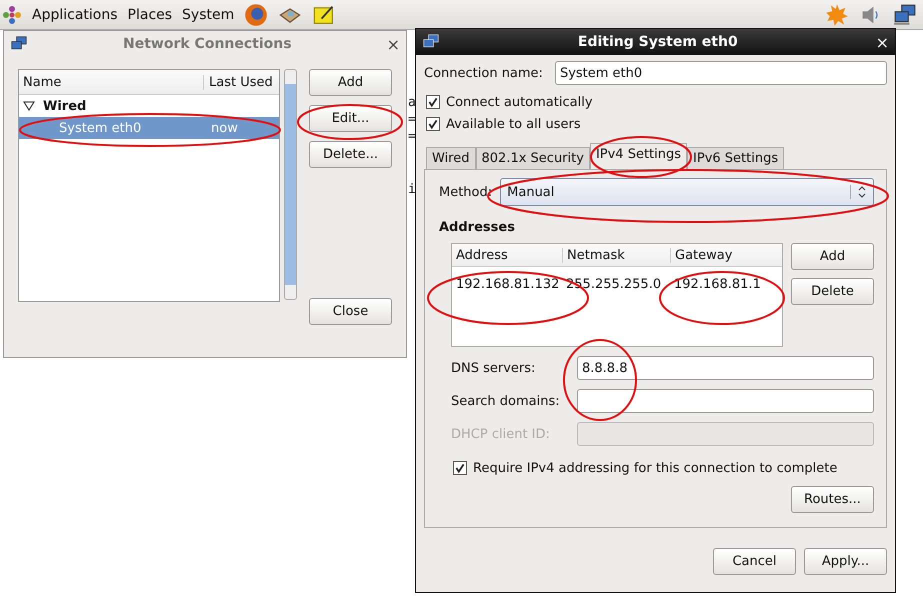 The image size is (923, 609). Describe the element at coordinates (493, 368) in the screenshot. I see `field-label: DNS servers:` at that location.